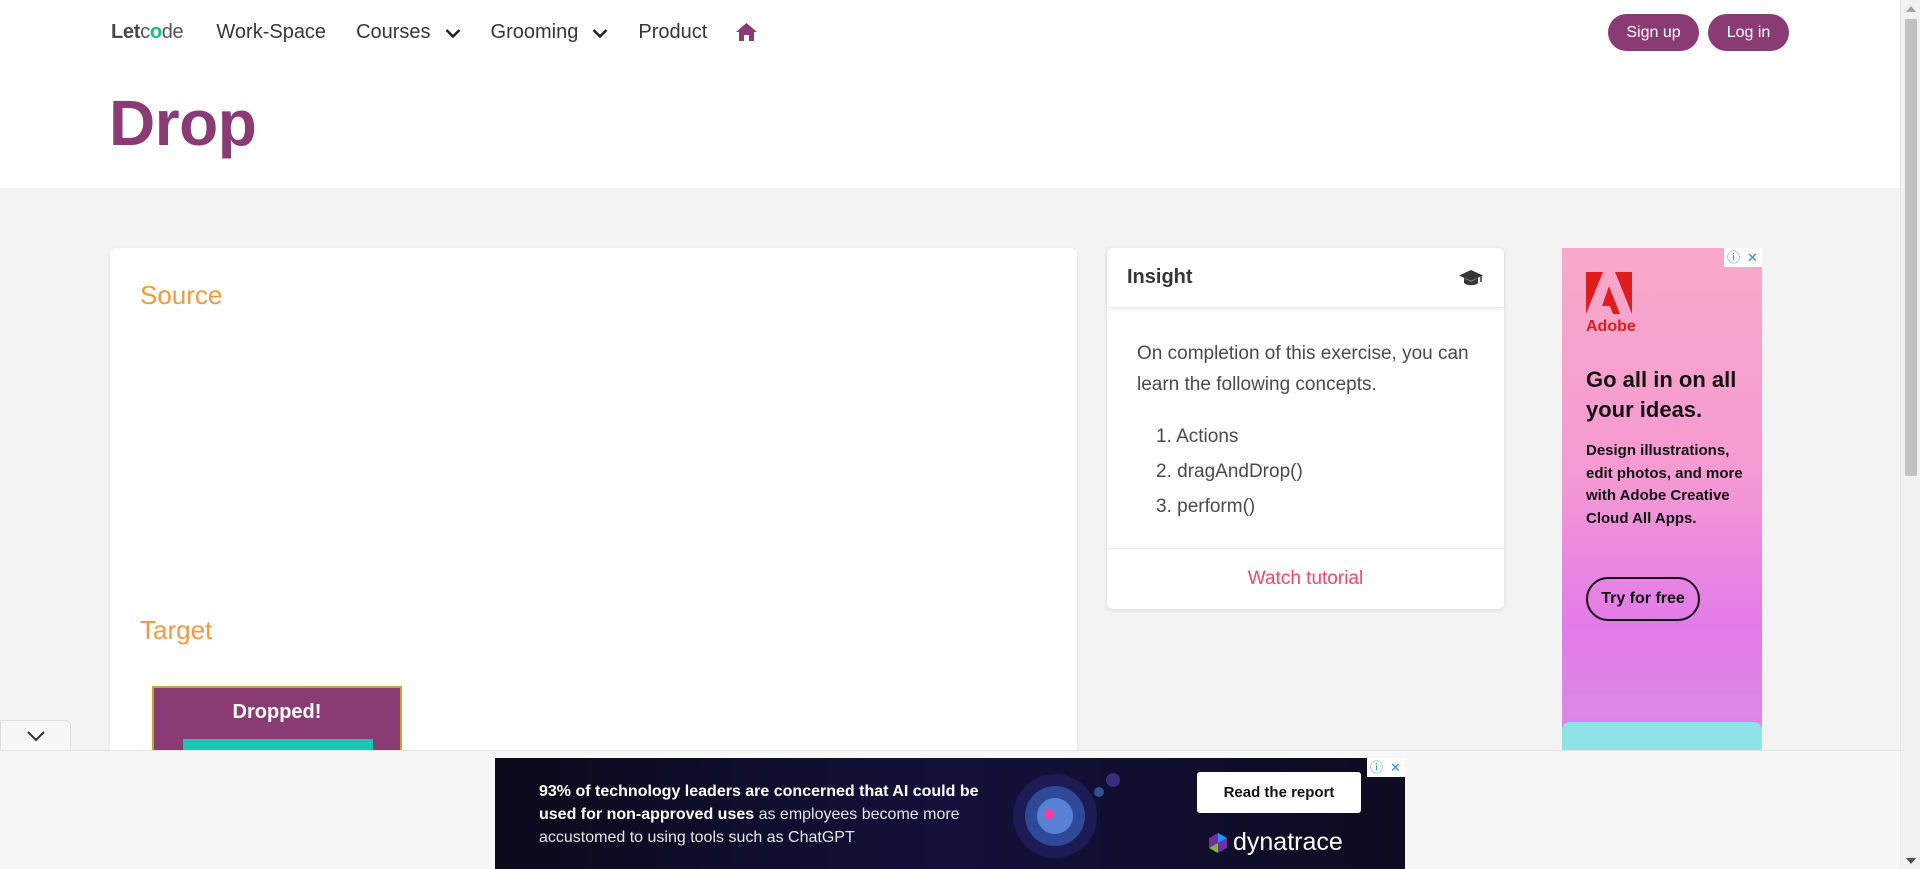 This screenshot has height=869, width=1920. I want to click on source-title: Source, so click(181, 295).